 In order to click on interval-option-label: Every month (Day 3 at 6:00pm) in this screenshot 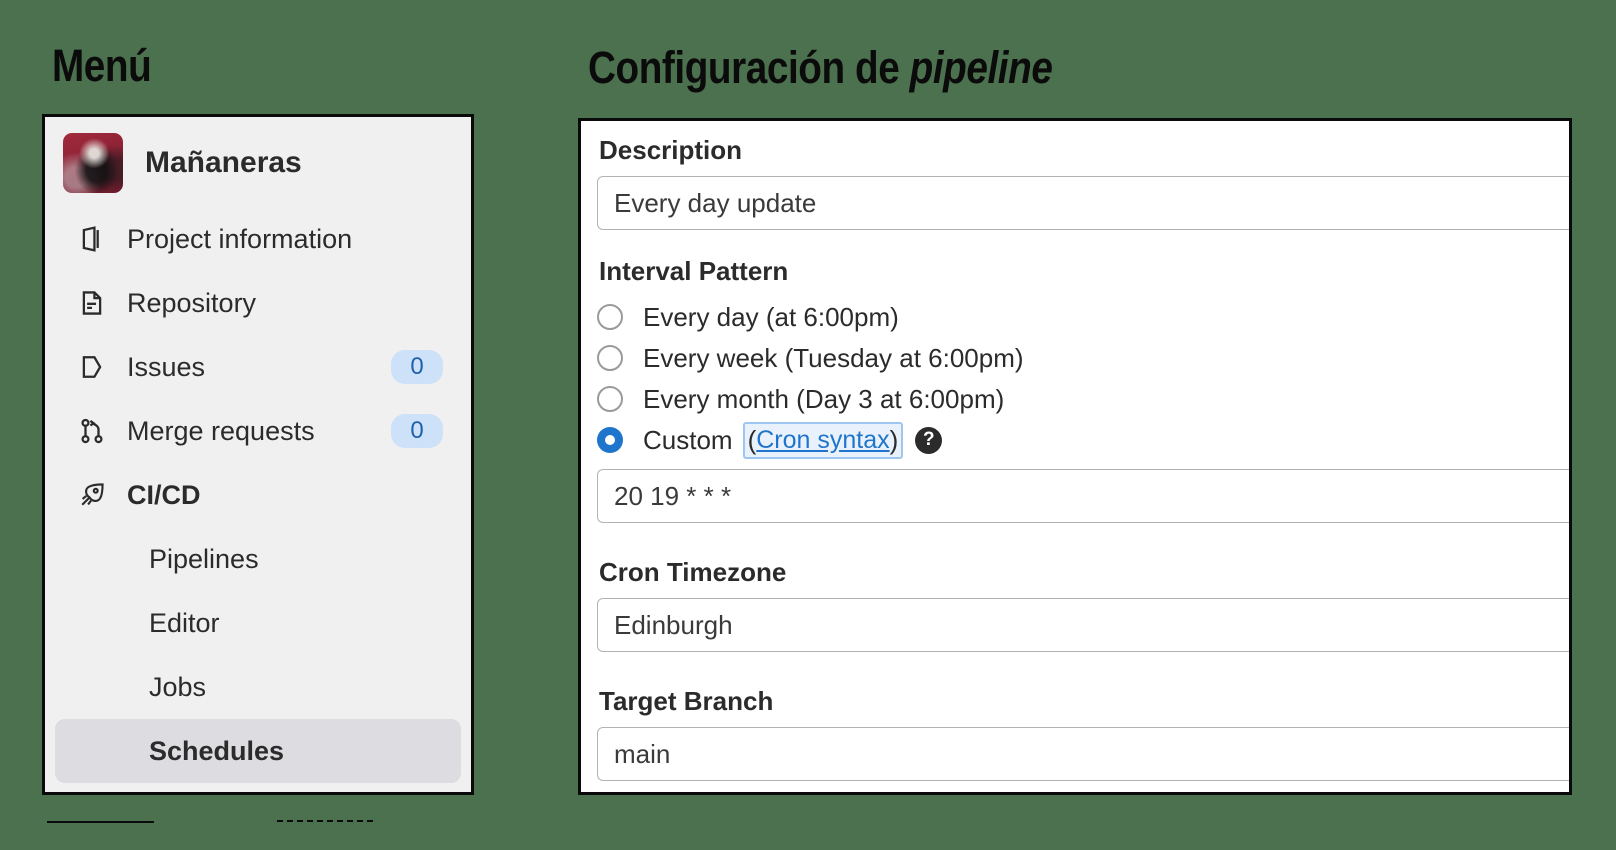, I will do `click(824, 398)`.